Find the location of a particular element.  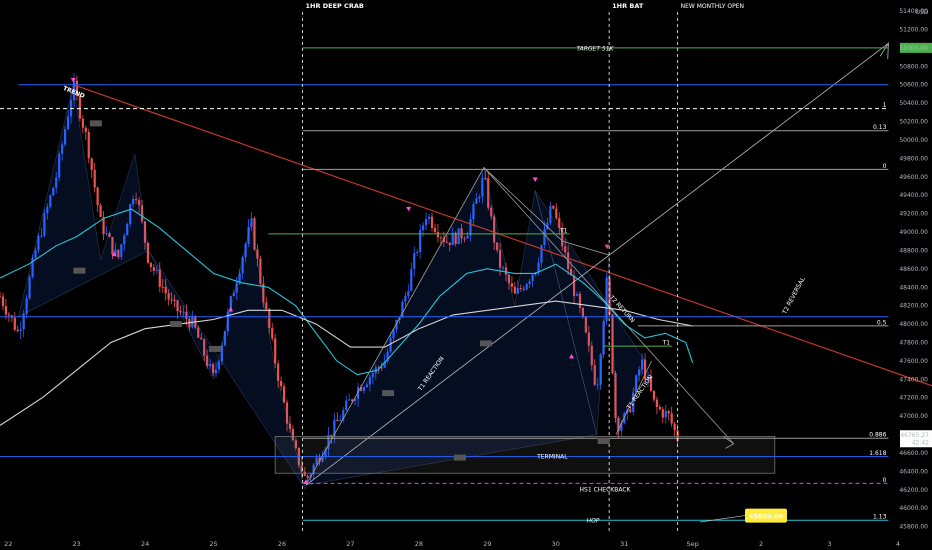

y-tick-label: 49600.00 is located at coordinates (913, 177).